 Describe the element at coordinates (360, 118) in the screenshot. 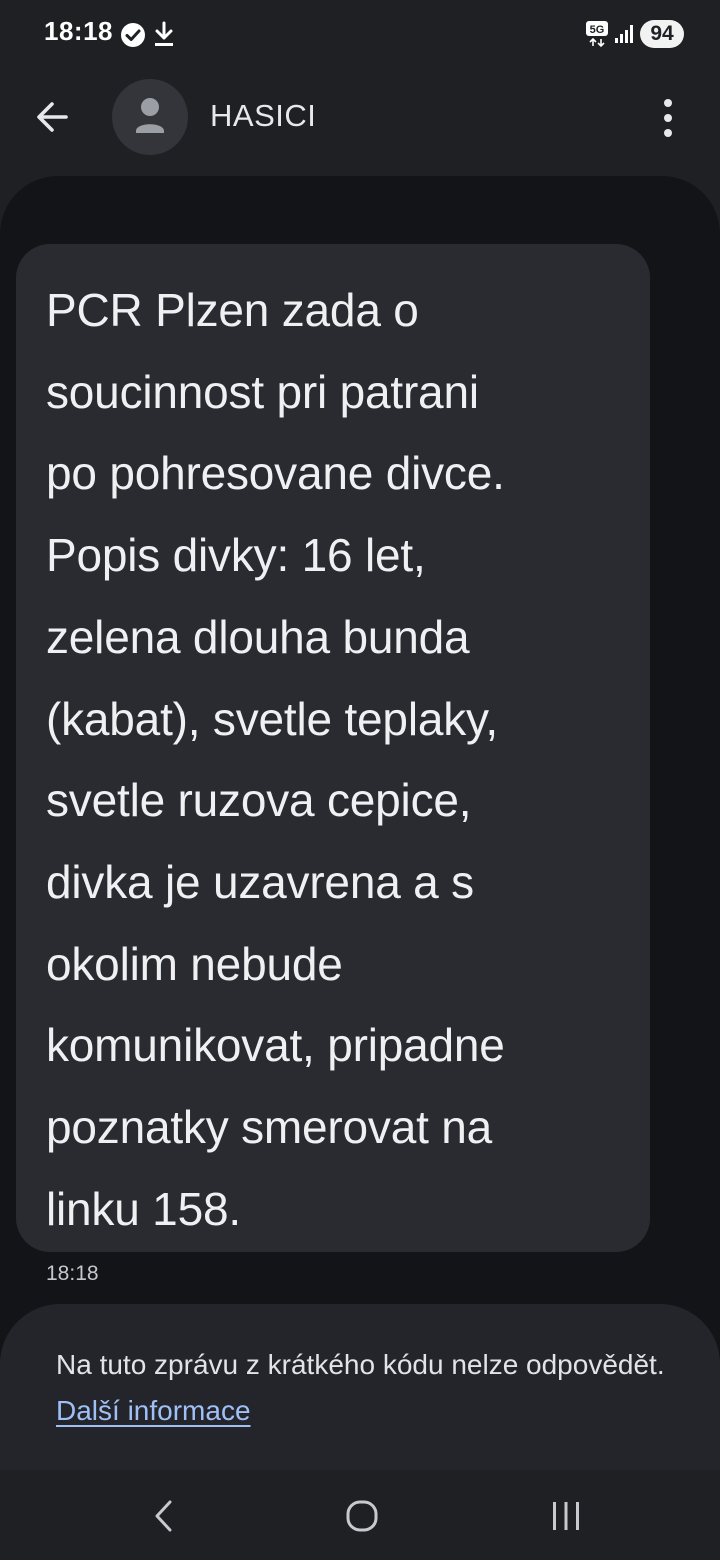

I see `app-bar: HASICI` at that location.